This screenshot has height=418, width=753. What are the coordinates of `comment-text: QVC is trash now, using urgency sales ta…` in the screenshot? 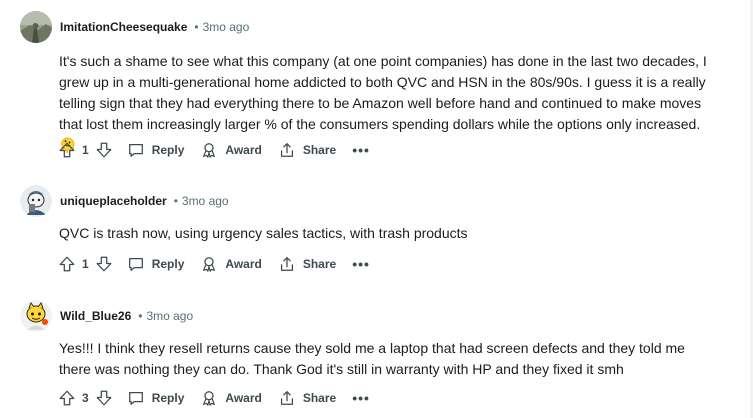 It's located at (263, 233).